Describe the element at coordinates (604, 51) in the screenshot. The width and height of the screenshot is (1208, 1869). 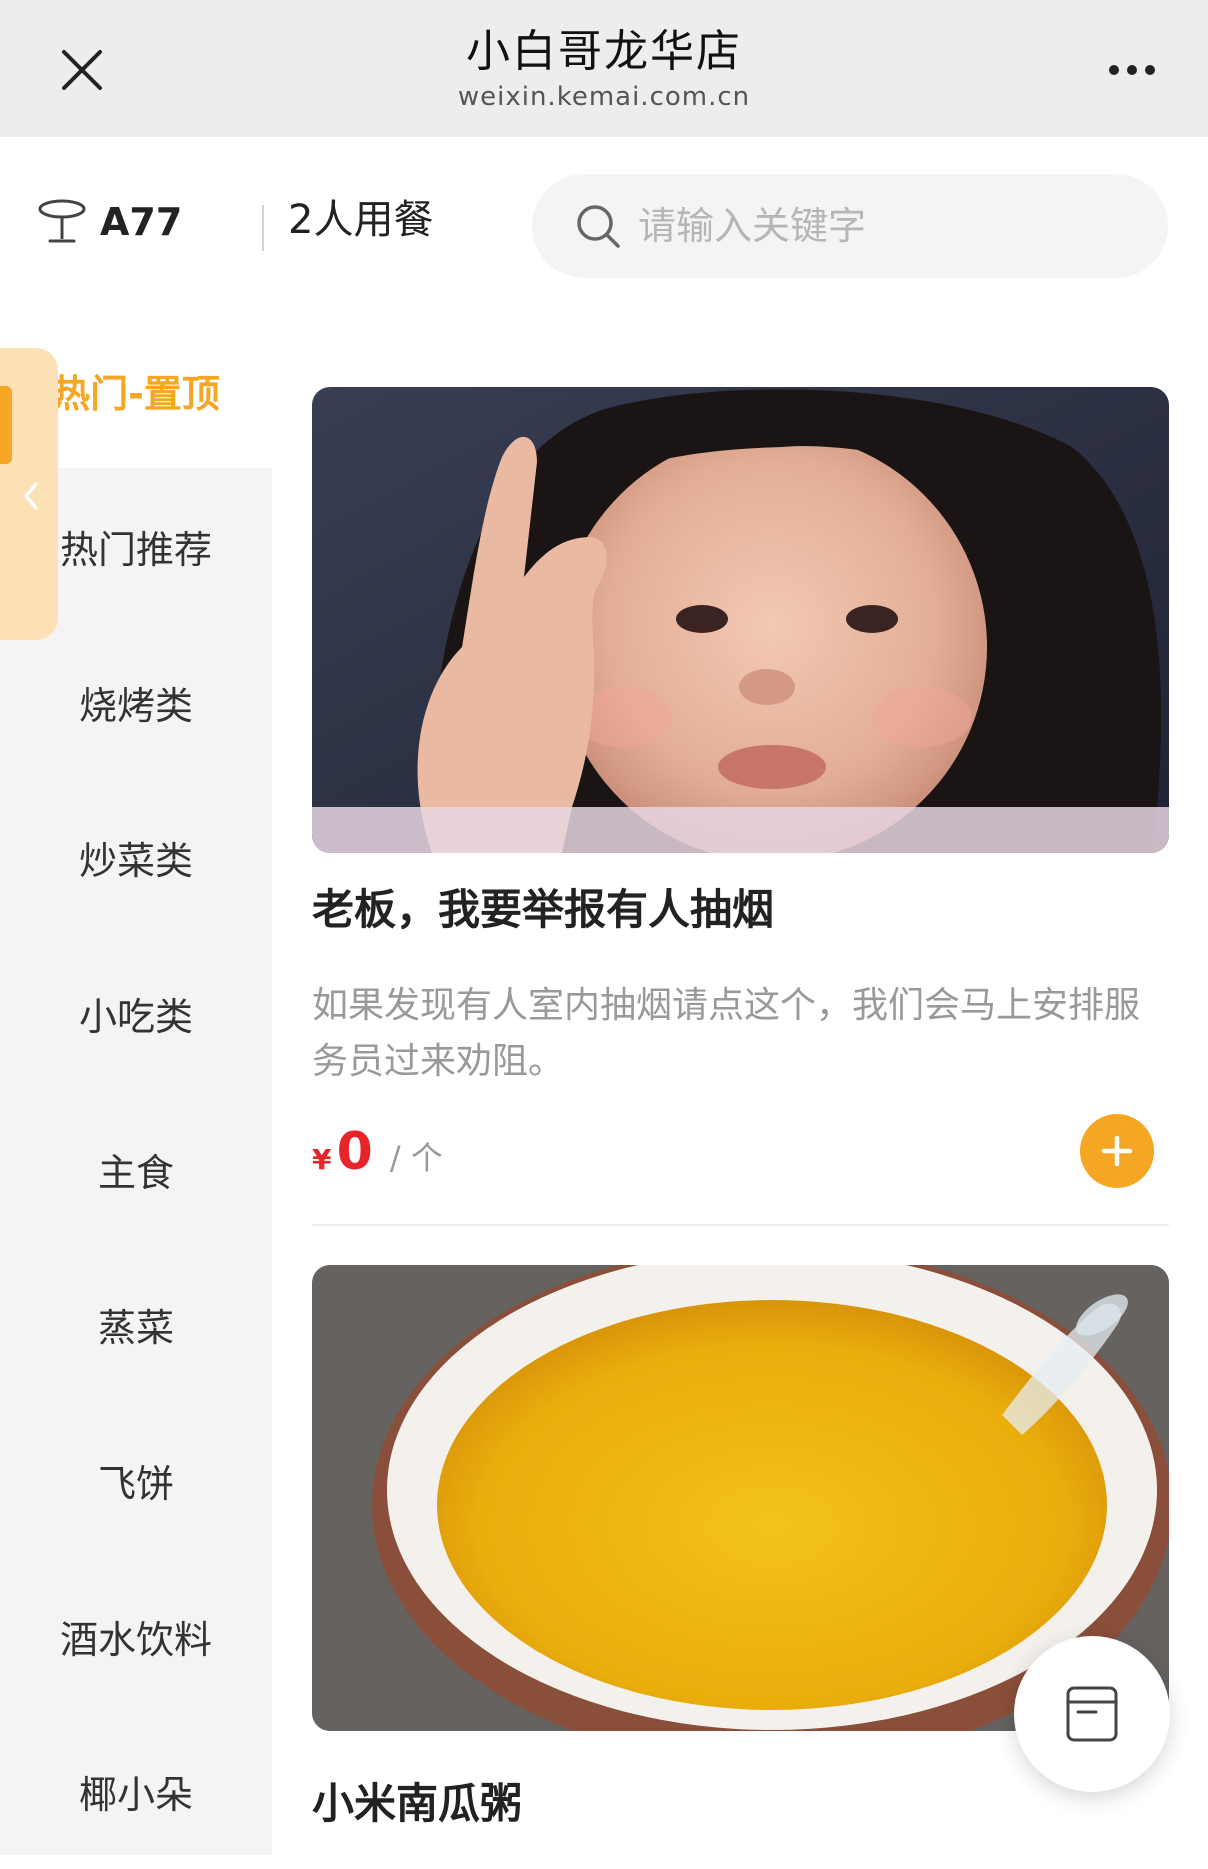
I see `page-title: 小白哥龙华店` at that location.